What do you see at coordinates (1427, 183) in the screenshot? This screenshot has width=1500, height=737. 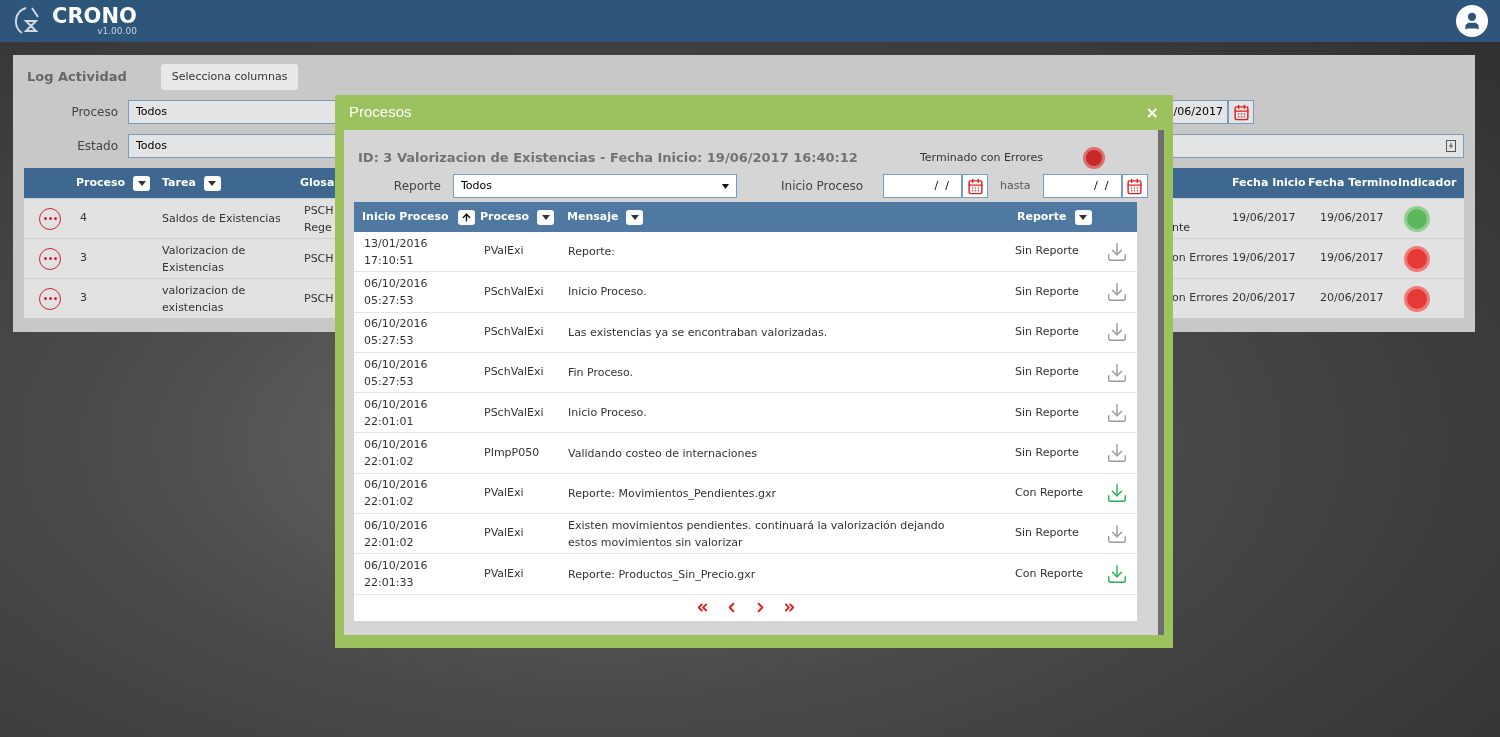 I see `column-header: Indicador` at bounding box center [1427, 183].